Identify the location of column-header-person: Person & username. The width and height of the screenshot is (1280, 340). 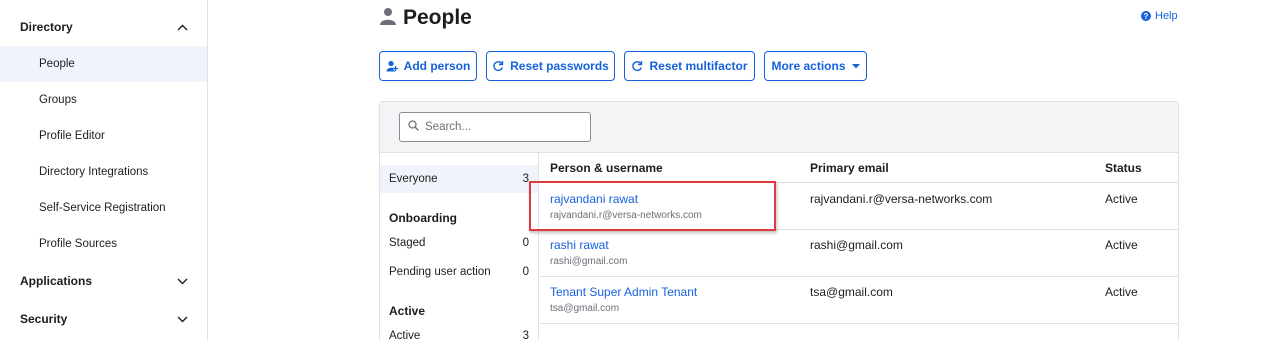
(606, 168).